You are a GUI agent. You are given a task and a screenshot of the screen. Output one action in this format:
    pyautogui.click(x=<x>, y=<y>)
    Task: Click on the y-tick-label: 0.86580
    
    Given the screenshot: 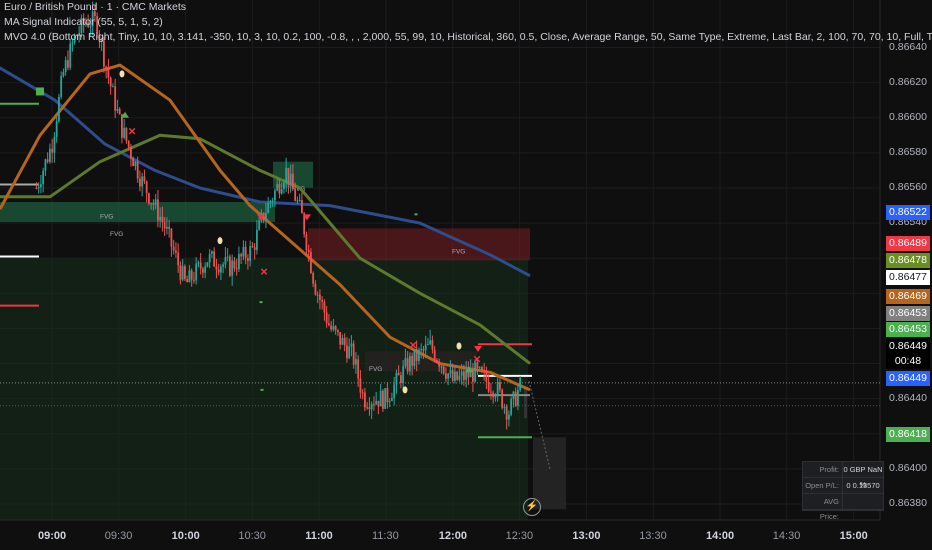 What is the action you would take?
    pyautogui.click(x=908, y=151)
    